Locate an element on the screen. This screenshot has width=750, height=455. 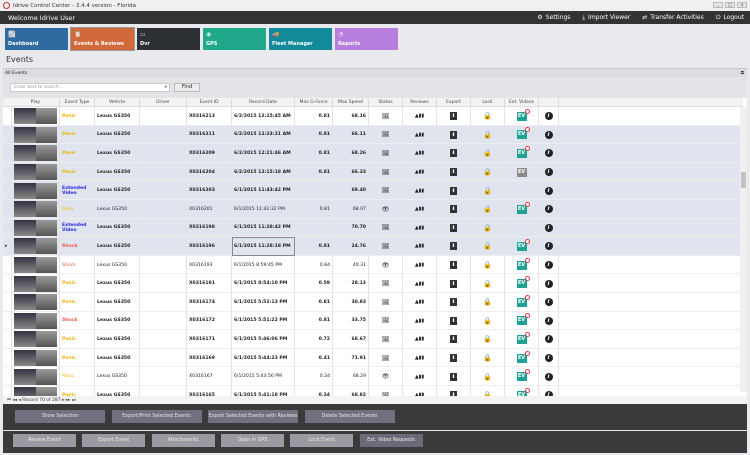
column-header-info is located at coordinates (549, 102).